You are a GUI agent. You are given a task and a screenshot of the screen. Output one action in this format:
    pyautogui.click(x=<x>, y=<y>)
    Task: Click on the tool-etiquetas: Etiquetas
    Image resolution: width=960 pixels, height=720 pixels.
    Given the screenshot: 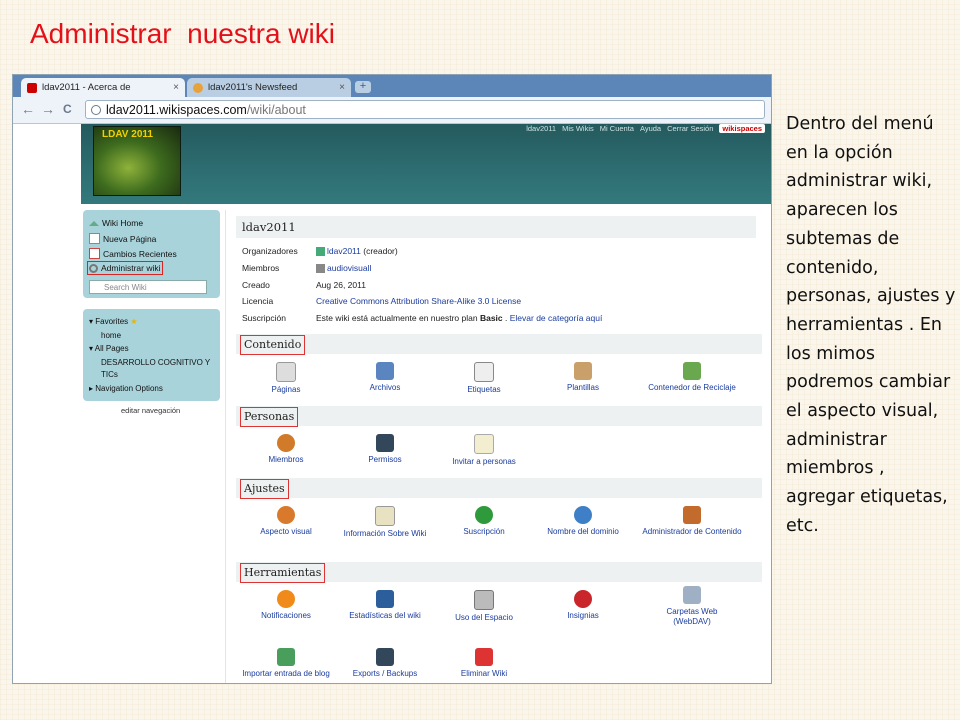 What is the action you would take?
    pyautogui.click(x=484, y=378)
    